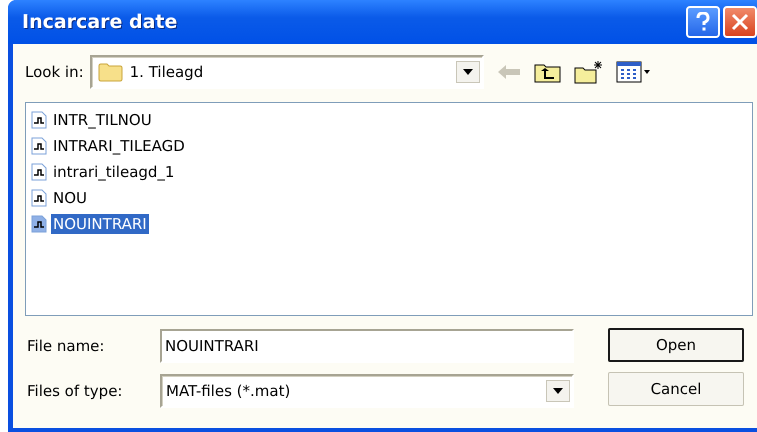 This screenshot has height=432, width=757. I want to click on file-type-dropdown: MAT-files (*.mat), so click(367, 391).